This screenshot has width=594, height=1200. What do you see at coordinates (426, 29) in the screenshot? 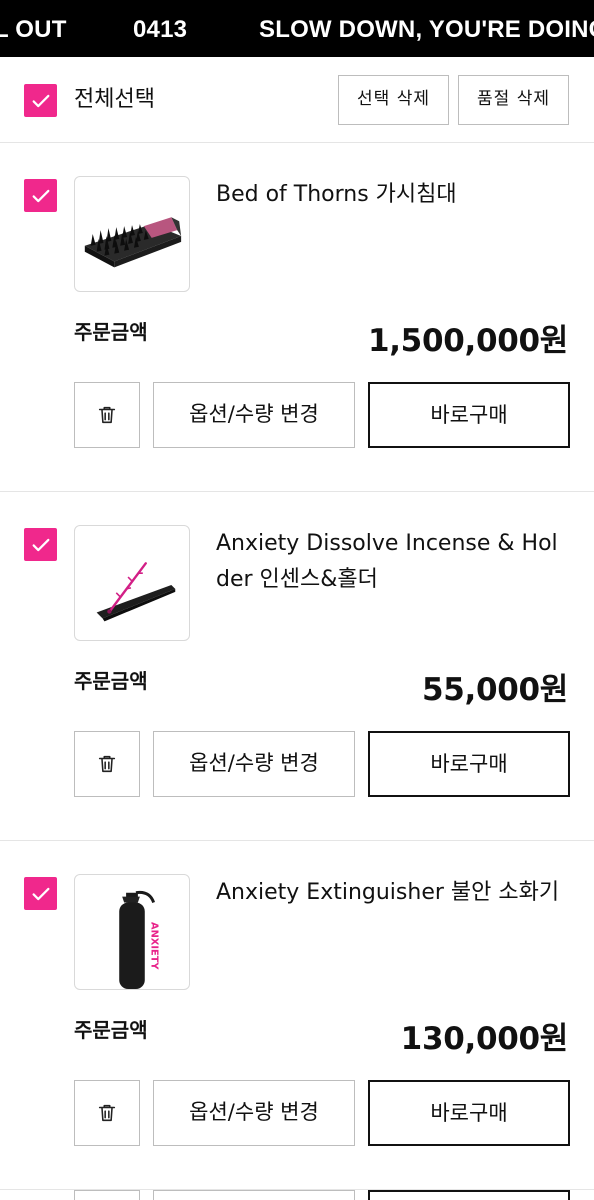
I see `marquee-text-3: SLOW DOWN, YOU'RE DOING` at bounding box center [426, 29].